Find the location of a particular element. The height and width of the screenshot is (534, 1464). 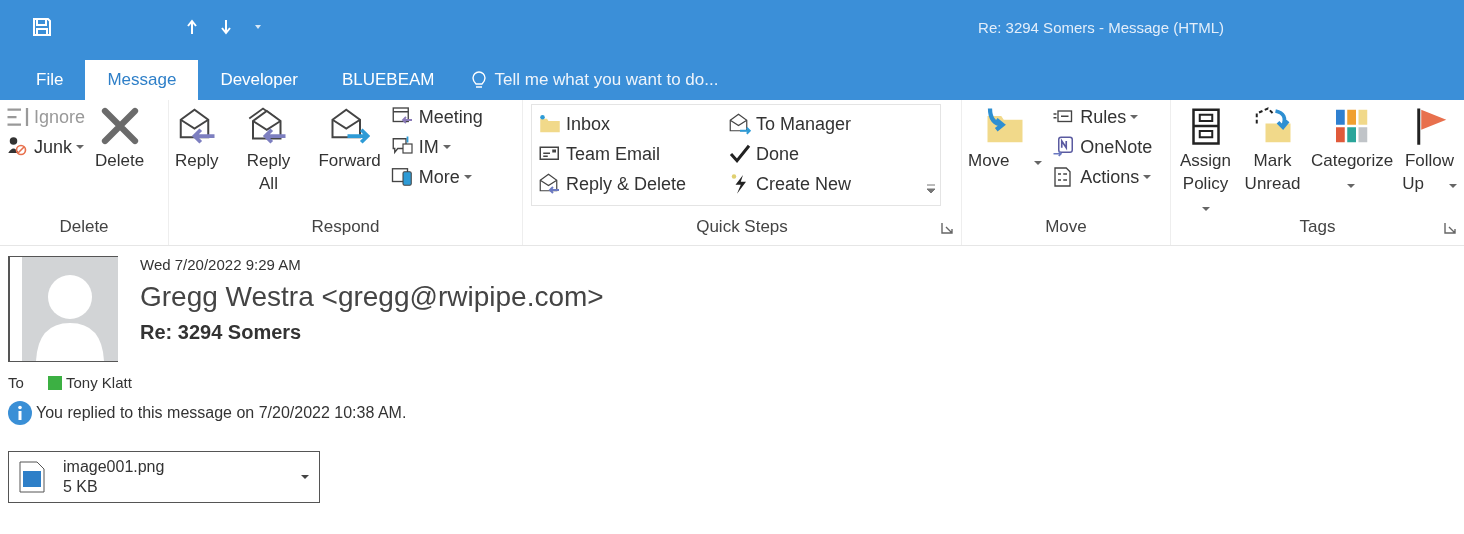

group-label: Quick Steps is located at coordinates (742, 227).